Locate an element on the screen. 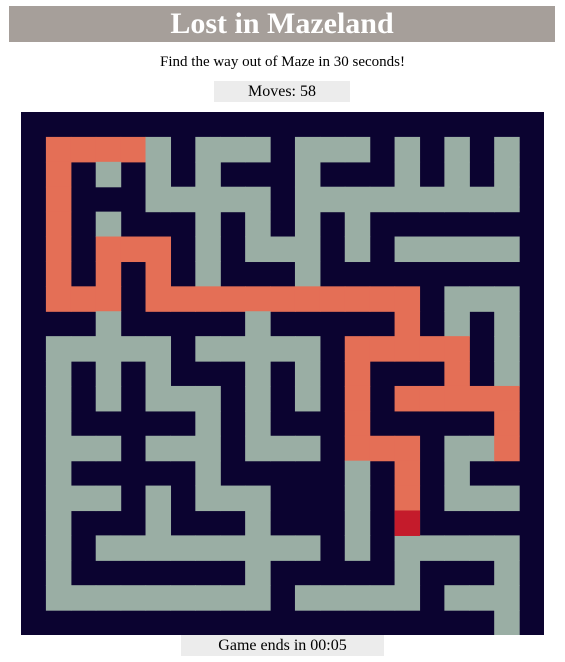 This screenshot has width=565, height=662. moves-counter: Moves: 58 is located at coordinates (282, 91).